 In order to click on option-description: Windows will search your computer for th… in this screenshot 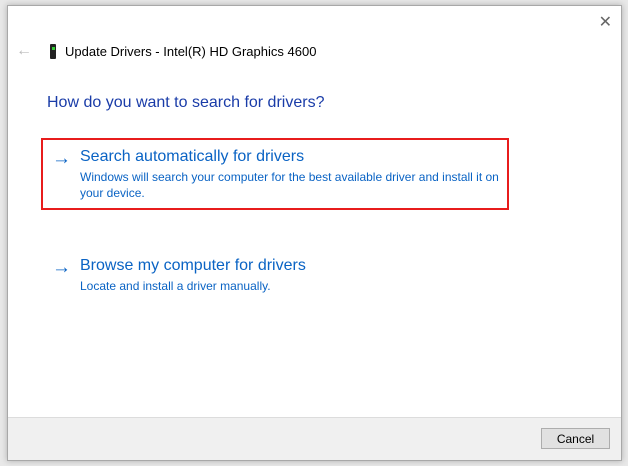, I will do `click(289, 185)`.